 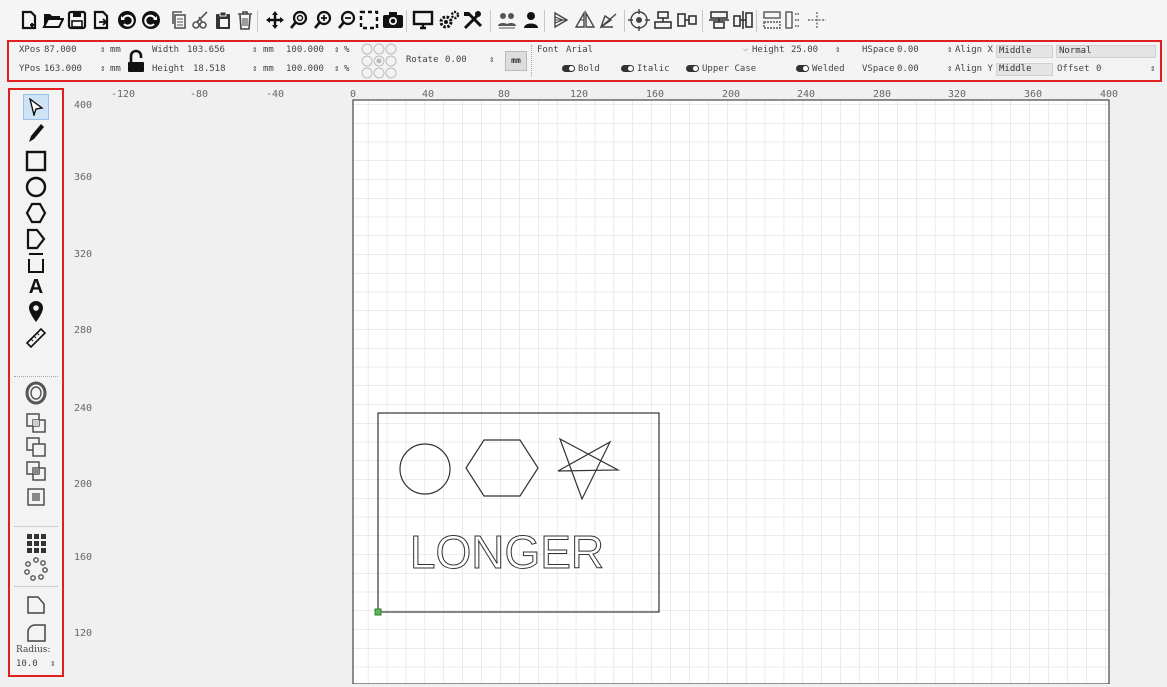 I want to click on hspace-input: 0.00, so click(x=908, y=50).